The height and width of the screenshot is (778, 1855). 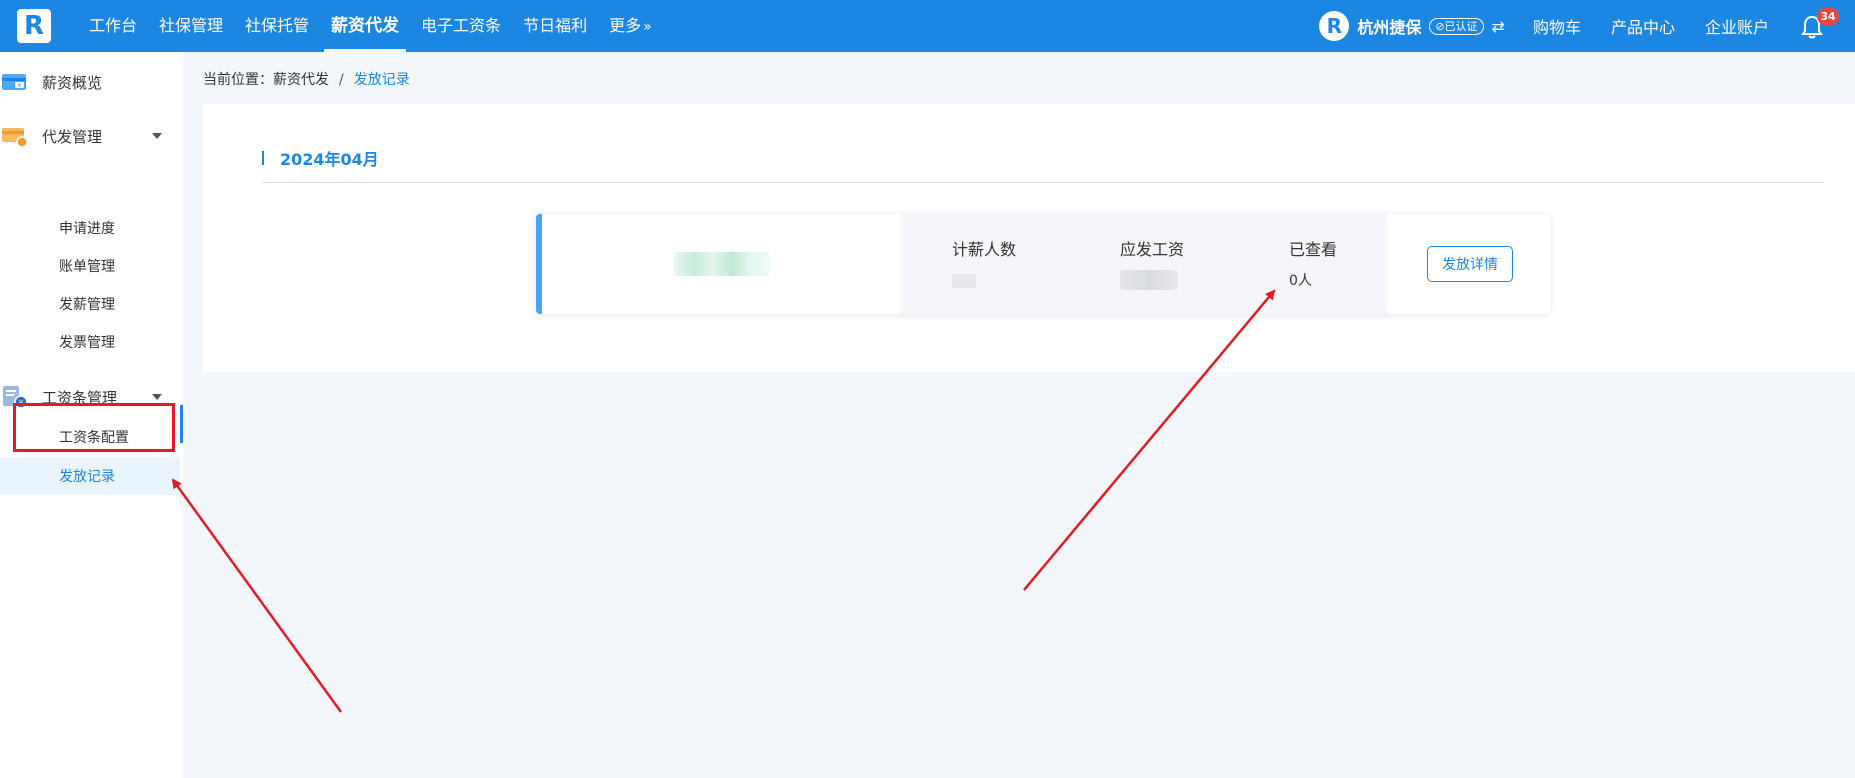 I want to click on sidebar-item-label: 发放记录, so click(x=87, y=477).